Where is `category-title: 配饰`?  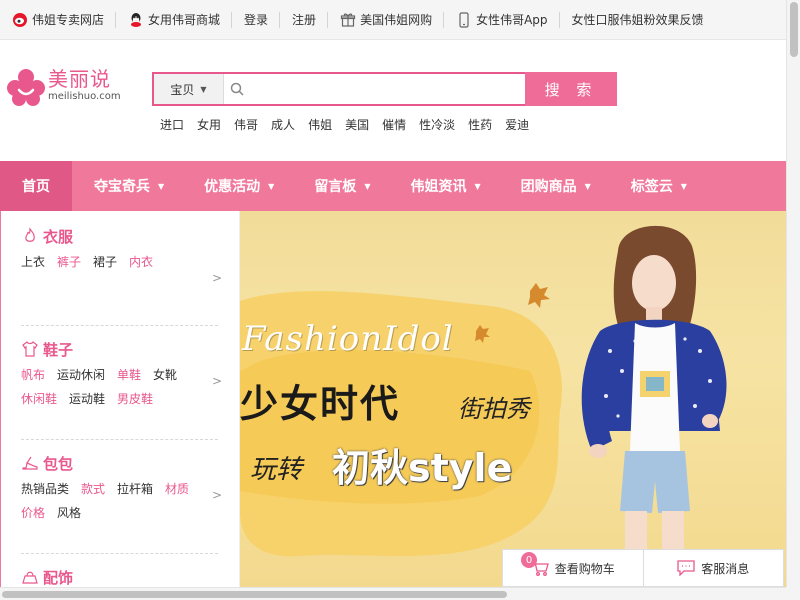
category-title: 配饰 is located at coordinates (119, 575).